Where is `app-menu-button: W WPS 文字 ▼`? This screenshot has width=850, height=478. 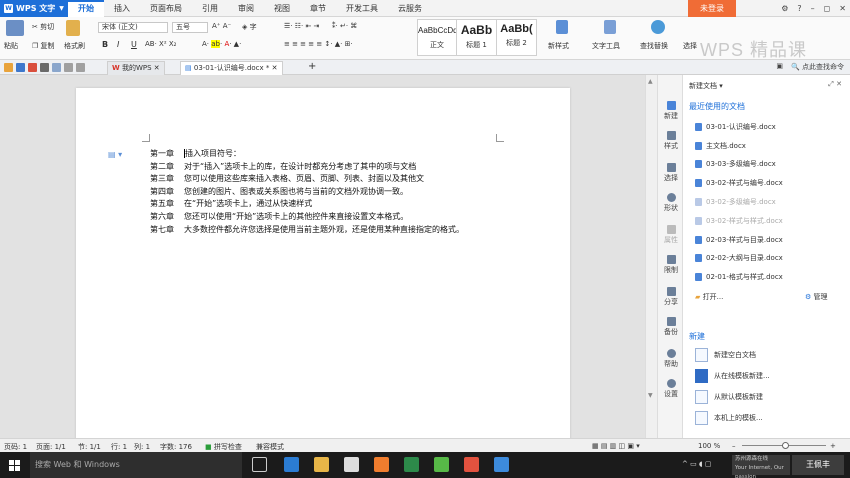 app-menu-button: W WPS 文字 ▼ is located at coordinates (34, 8).